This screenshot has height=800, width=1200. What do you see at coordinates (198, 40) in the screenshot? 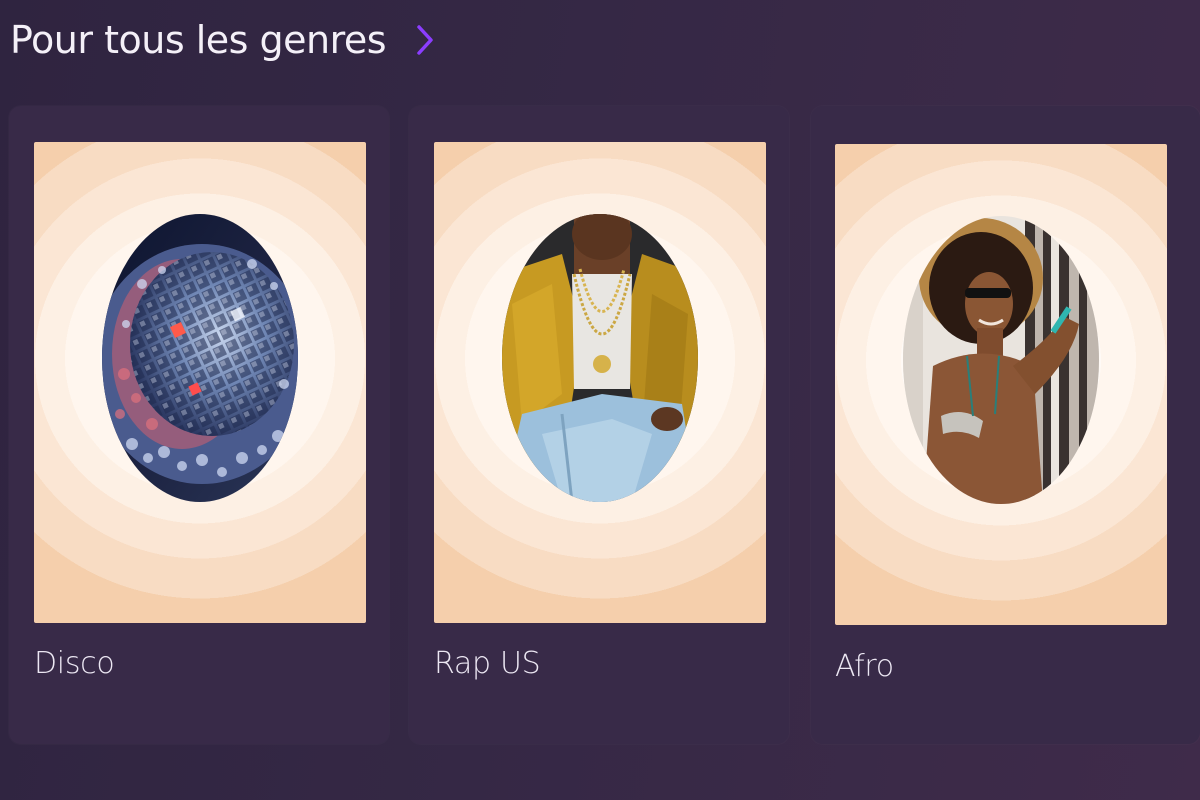
I see `section-title: Pour tous les genres` at bounding box center [198, 40].